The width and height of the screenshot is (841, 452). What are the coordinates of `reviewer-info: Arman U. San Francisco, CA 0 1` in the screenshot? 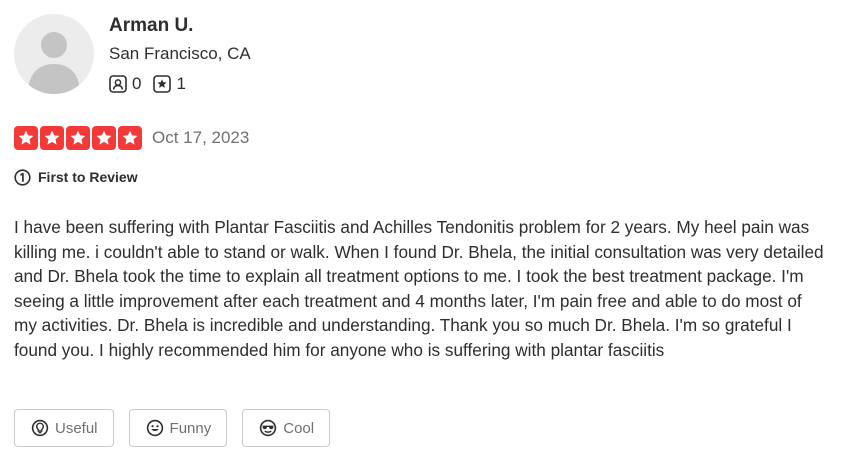 It's located at (180, 54).